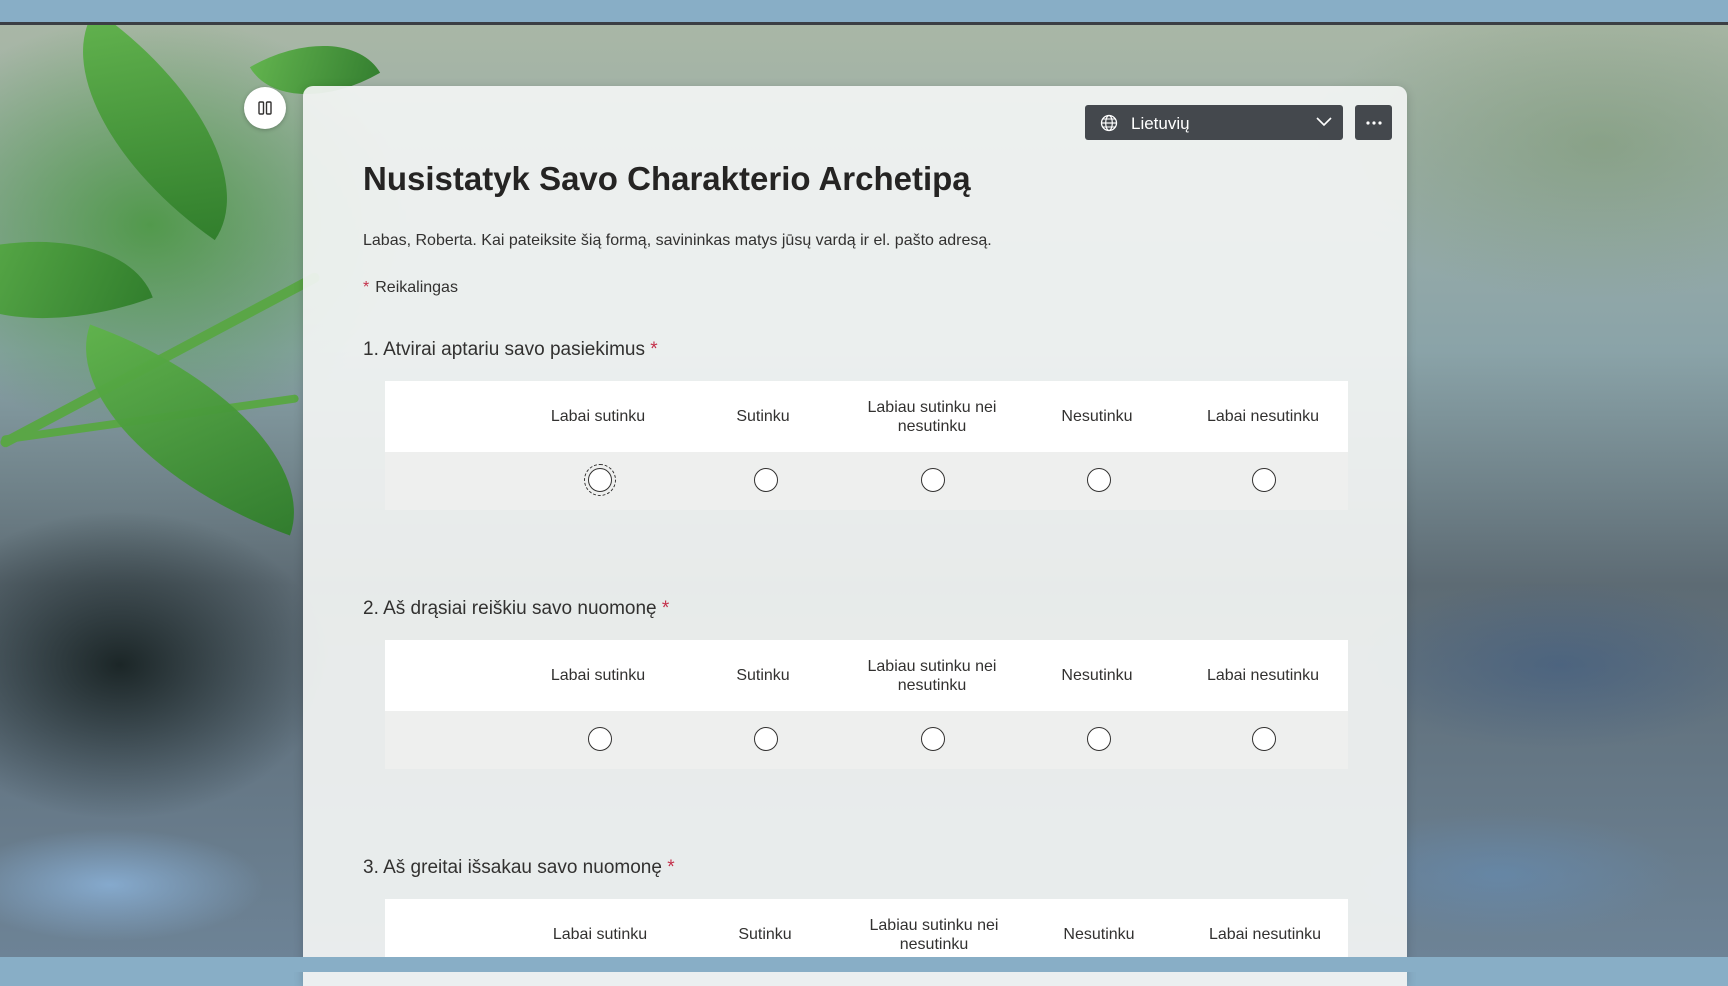  I want to click on required-label: Reikalingas, so click(416, 287).